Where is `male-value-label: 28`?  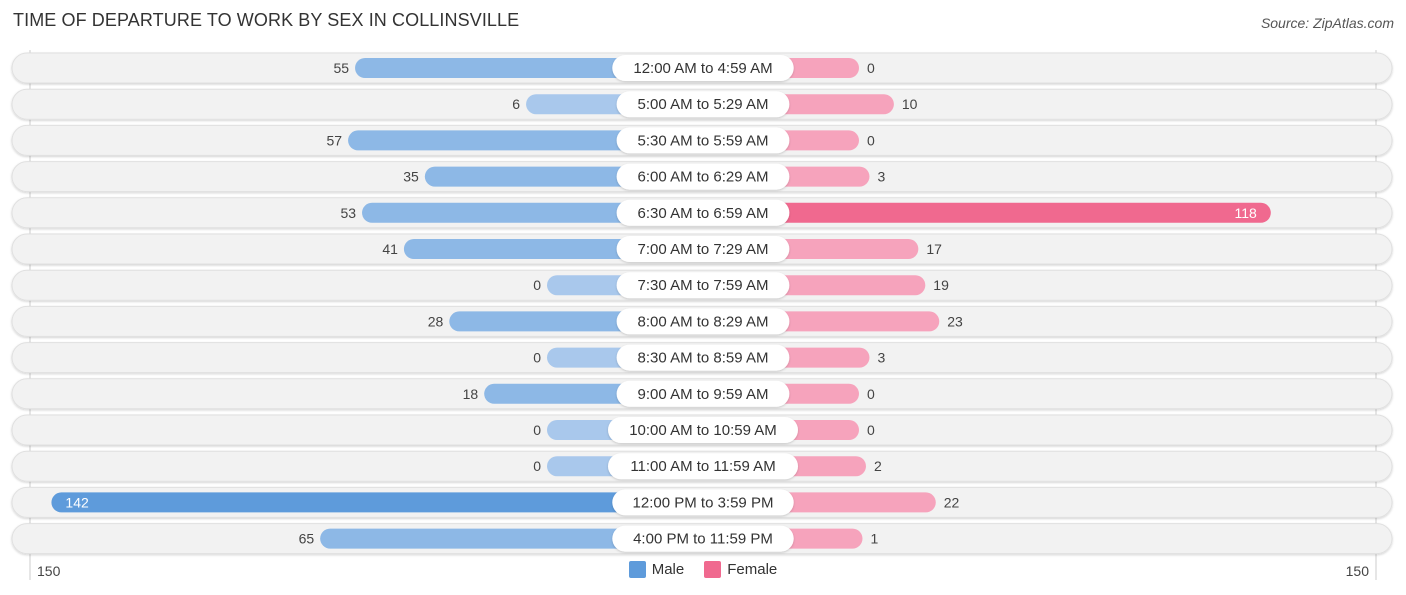 male-value-label: 28 is located at coordinates (436, 321).